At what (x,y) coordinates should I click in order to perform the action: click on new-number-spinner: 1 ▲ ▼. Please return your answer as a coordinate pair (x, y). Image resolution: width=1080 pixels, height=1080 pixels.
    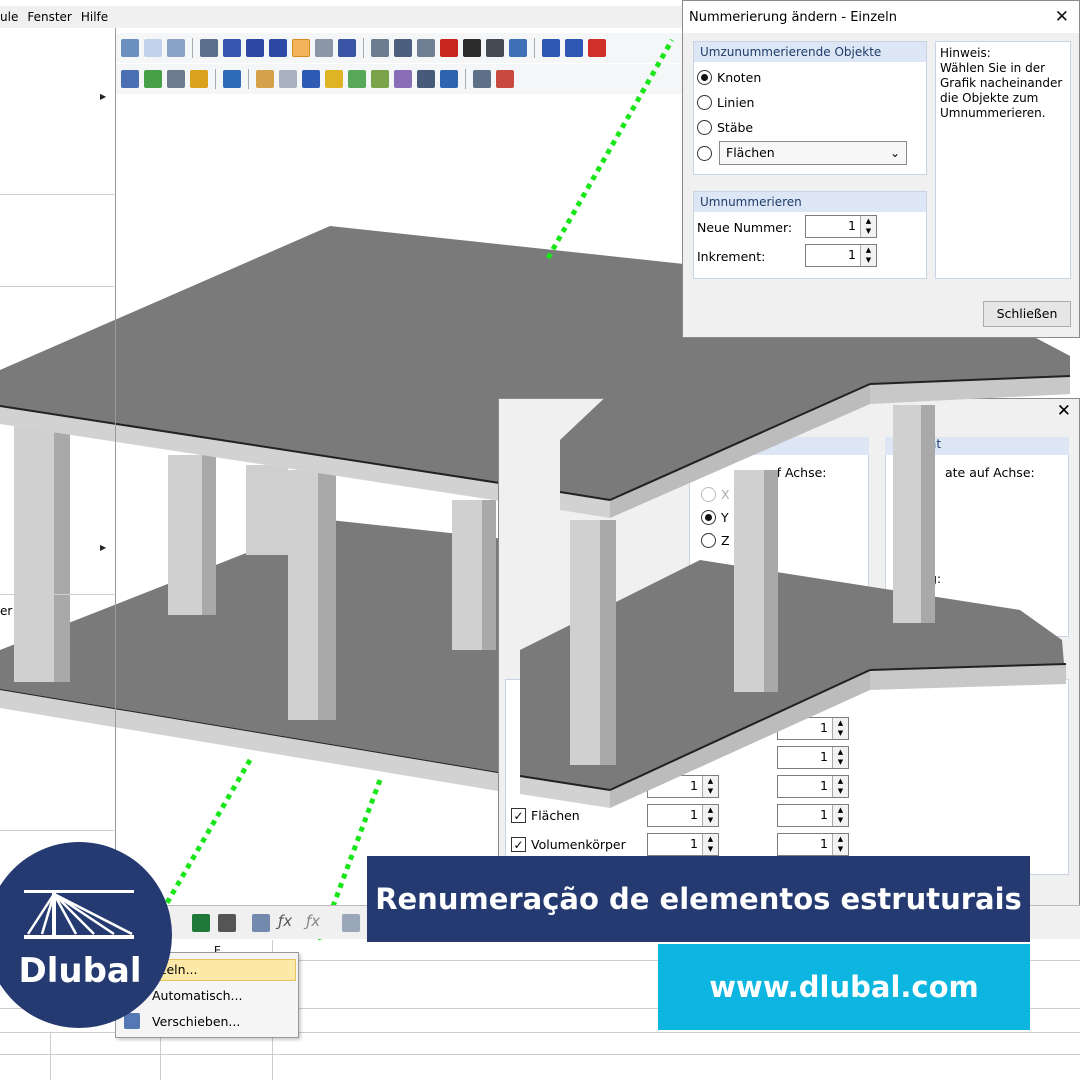
    Looking at the image, I should click on (841, 226).